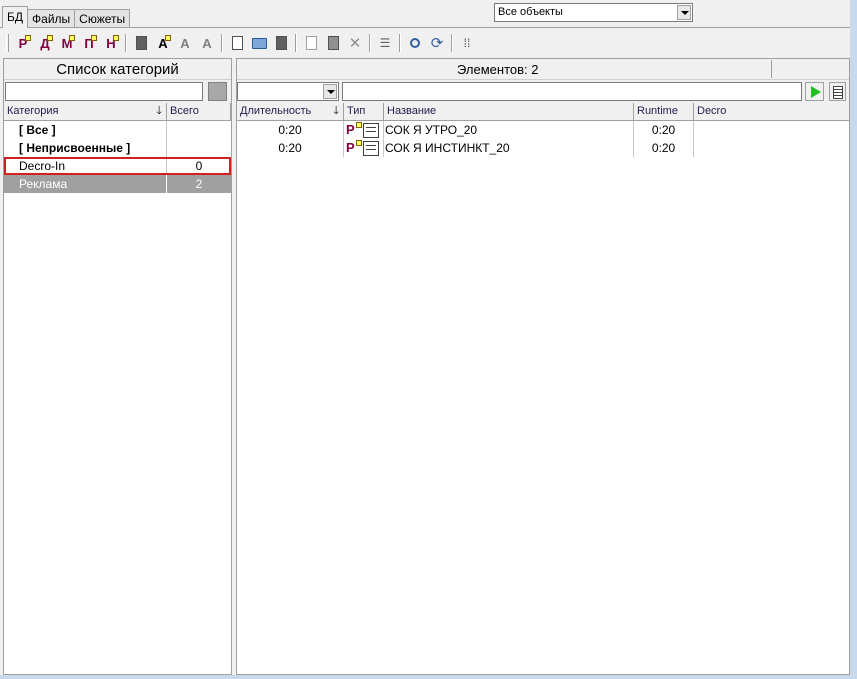 The image size is (857, 679). I want to click on type-p-button: П, so click(89, 43).